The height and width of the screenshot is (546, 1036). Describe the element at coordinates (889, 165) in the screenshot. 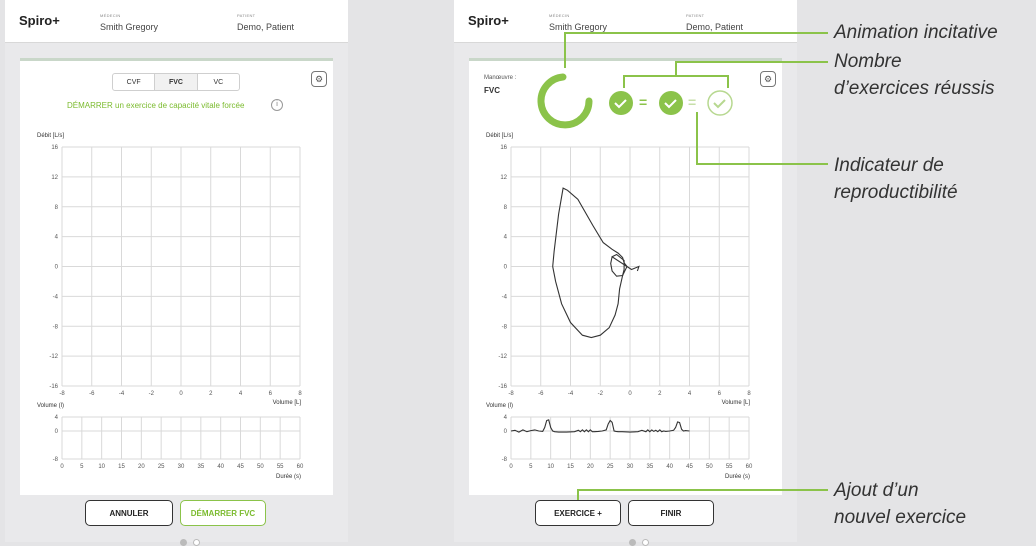

I see `annotation-repro-1: Indicateur de` at that location.